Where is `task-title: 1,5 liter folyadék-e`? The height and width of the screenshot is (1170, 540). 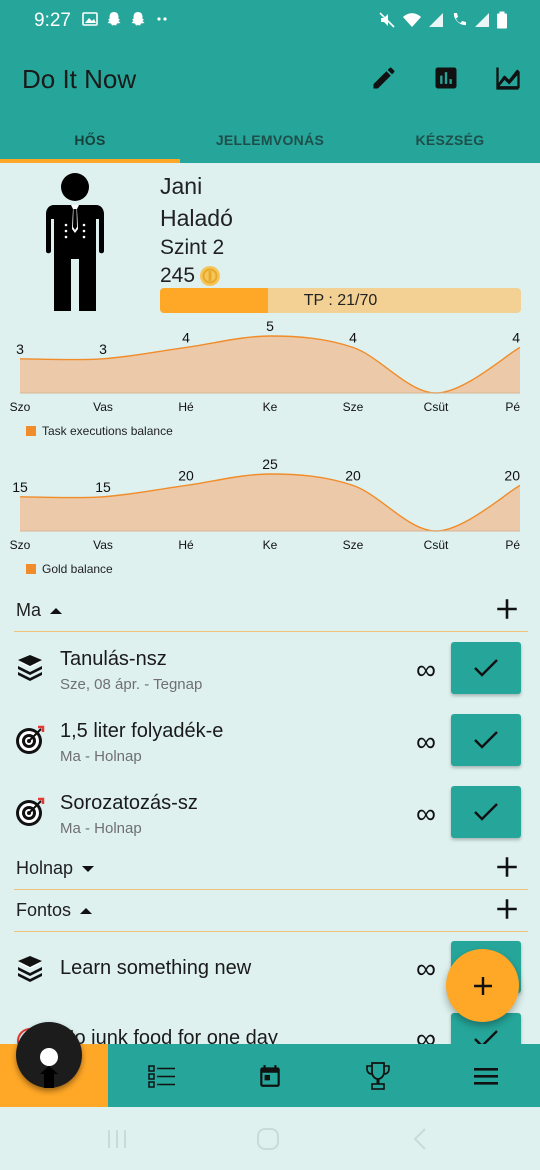 task-title: 1,5 liter folyadék-e is located at coordinates (142, 731).